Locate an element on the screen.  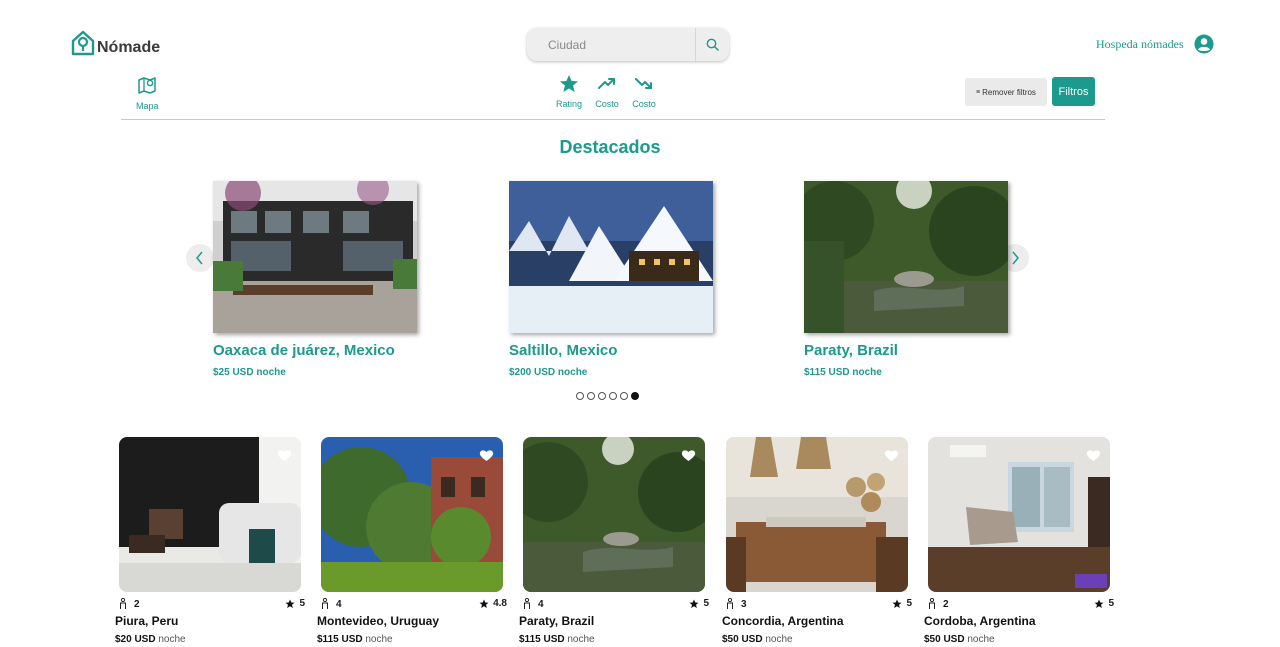
search-bar is located at coordinates (628, 44).